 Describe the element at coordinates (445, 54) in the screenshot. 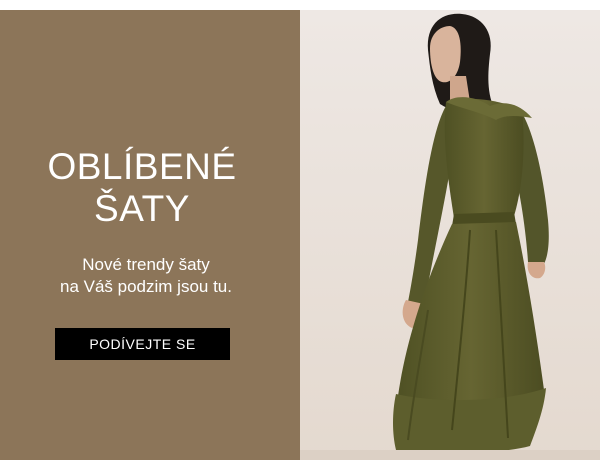

I see `face` at that location.